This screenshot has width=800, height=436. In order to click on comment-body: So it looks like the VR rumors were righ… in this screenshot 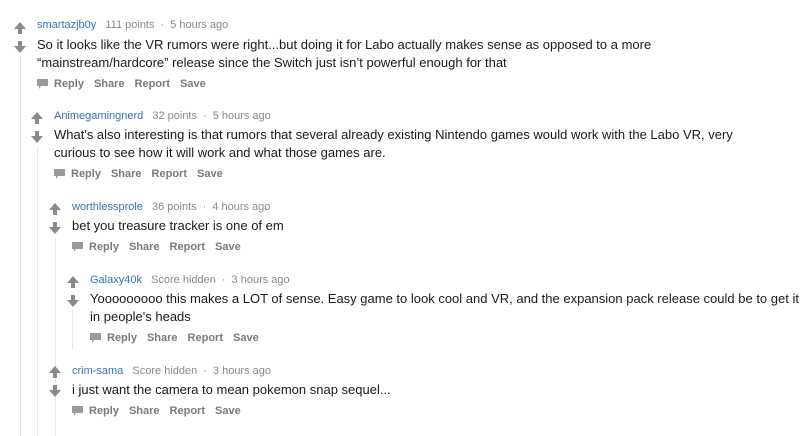, I will do `click(344, 54)`.